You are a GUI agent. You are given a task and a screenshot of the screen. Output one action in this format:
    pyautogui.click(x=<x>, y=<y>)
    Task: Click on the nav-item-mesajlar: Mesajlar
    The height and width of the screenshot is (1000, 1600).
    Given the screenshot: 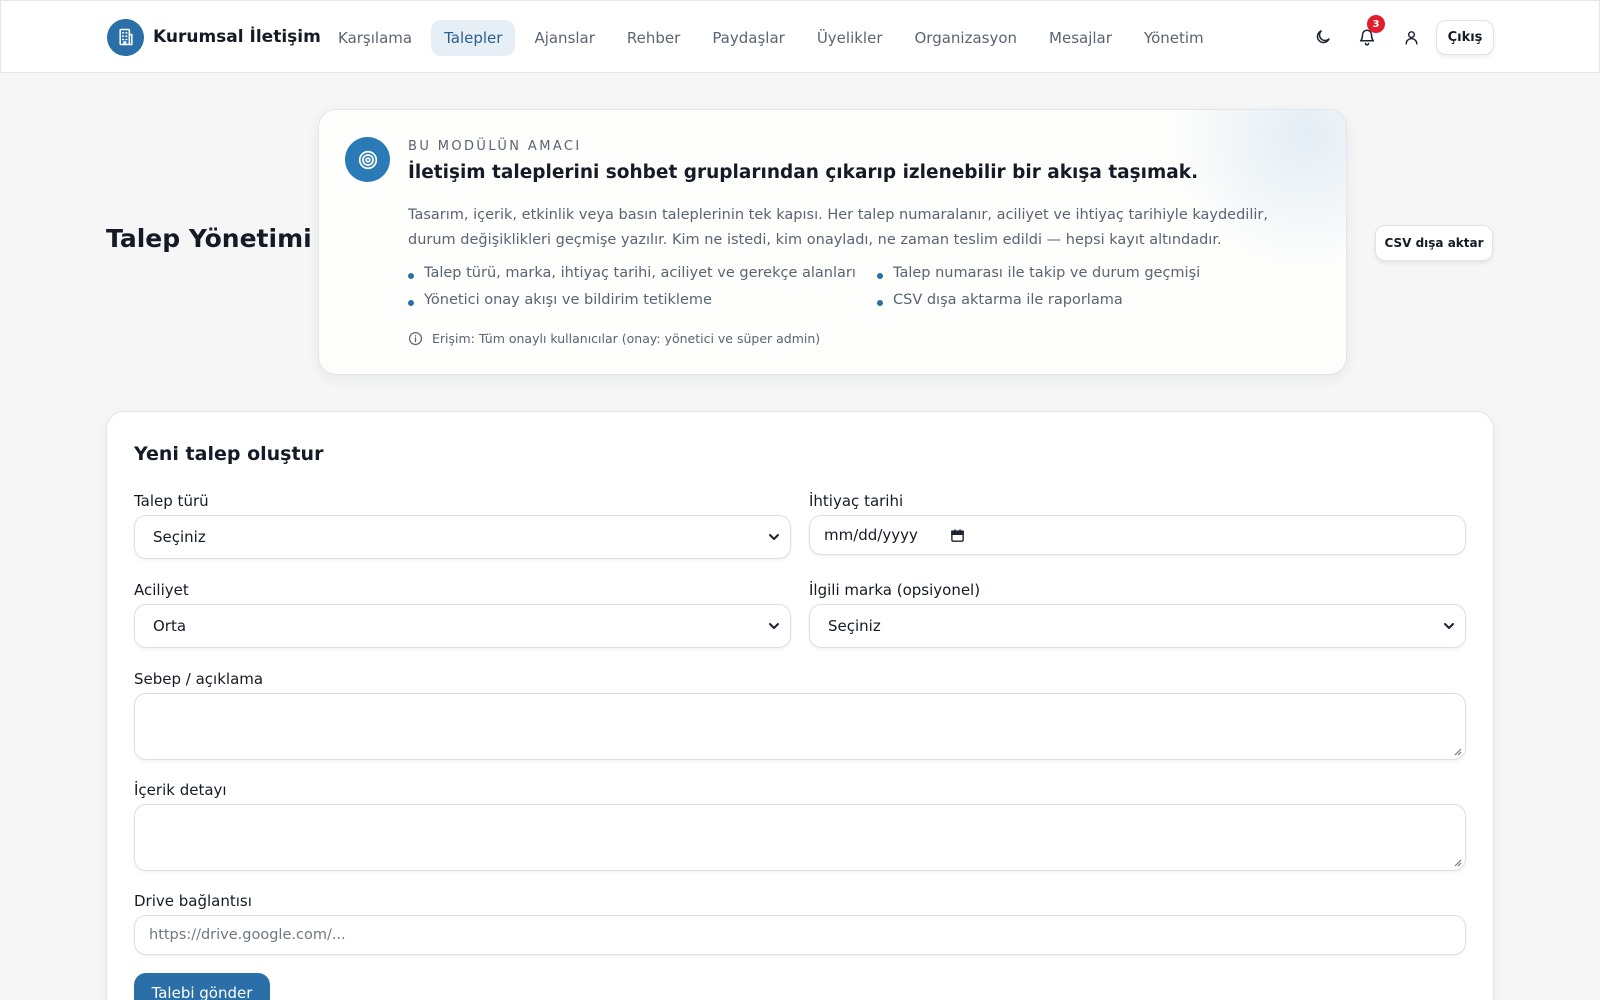 What is the action you would take?
    pyautogui.click(x=1080, y=38)
    